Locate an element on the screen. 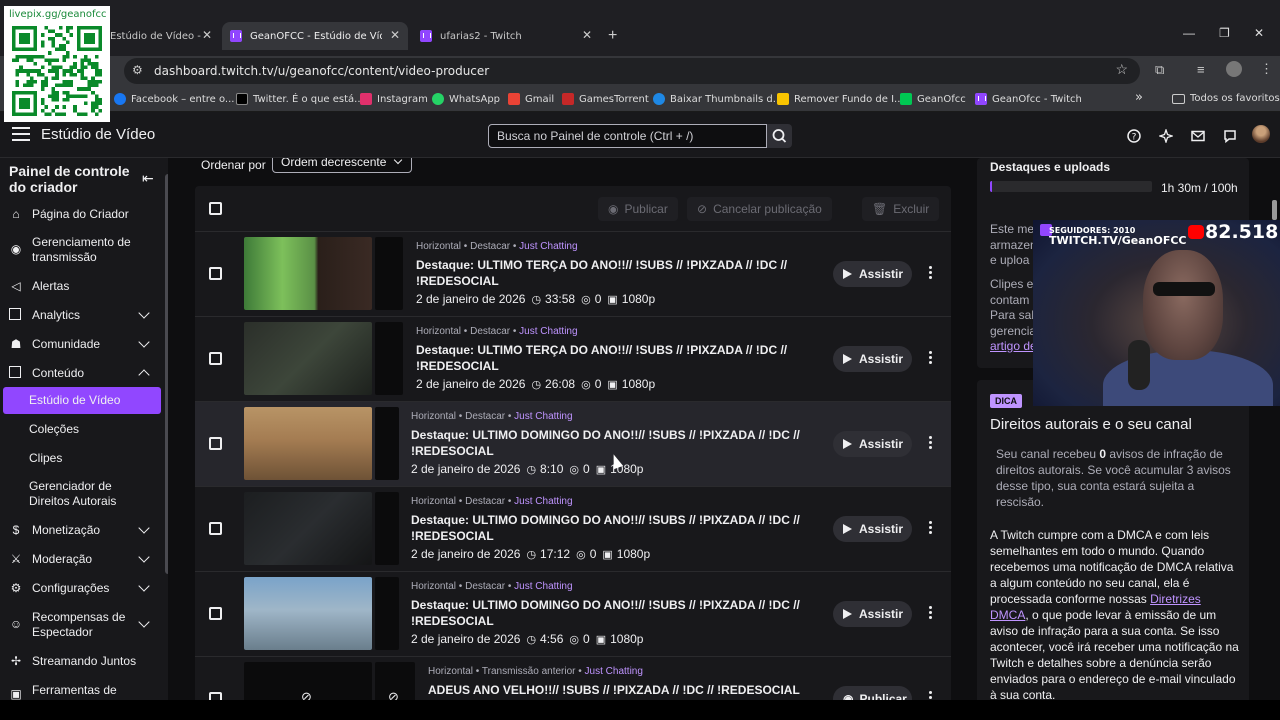  bookmark-gmail: Gmail is located at coordinates (531, 99).